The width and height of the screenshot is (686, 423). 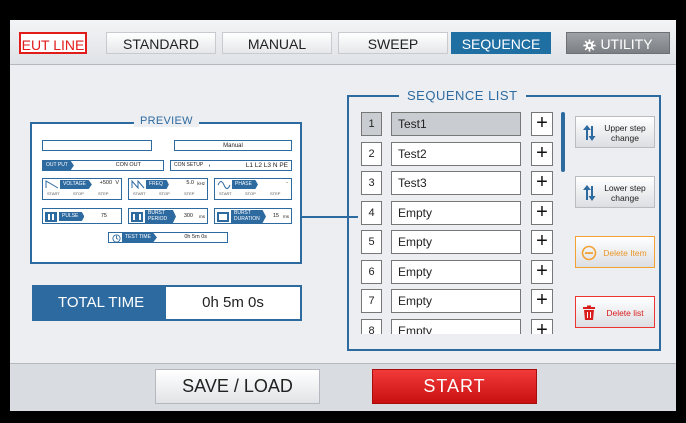 I want to click on start-button: START, so click(x=454, y=386).